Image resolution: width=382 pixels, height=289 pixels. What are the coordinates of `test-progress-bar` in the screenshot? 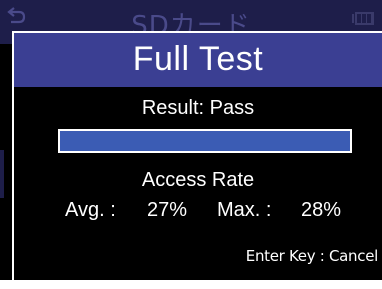 It's located at (205, 141).